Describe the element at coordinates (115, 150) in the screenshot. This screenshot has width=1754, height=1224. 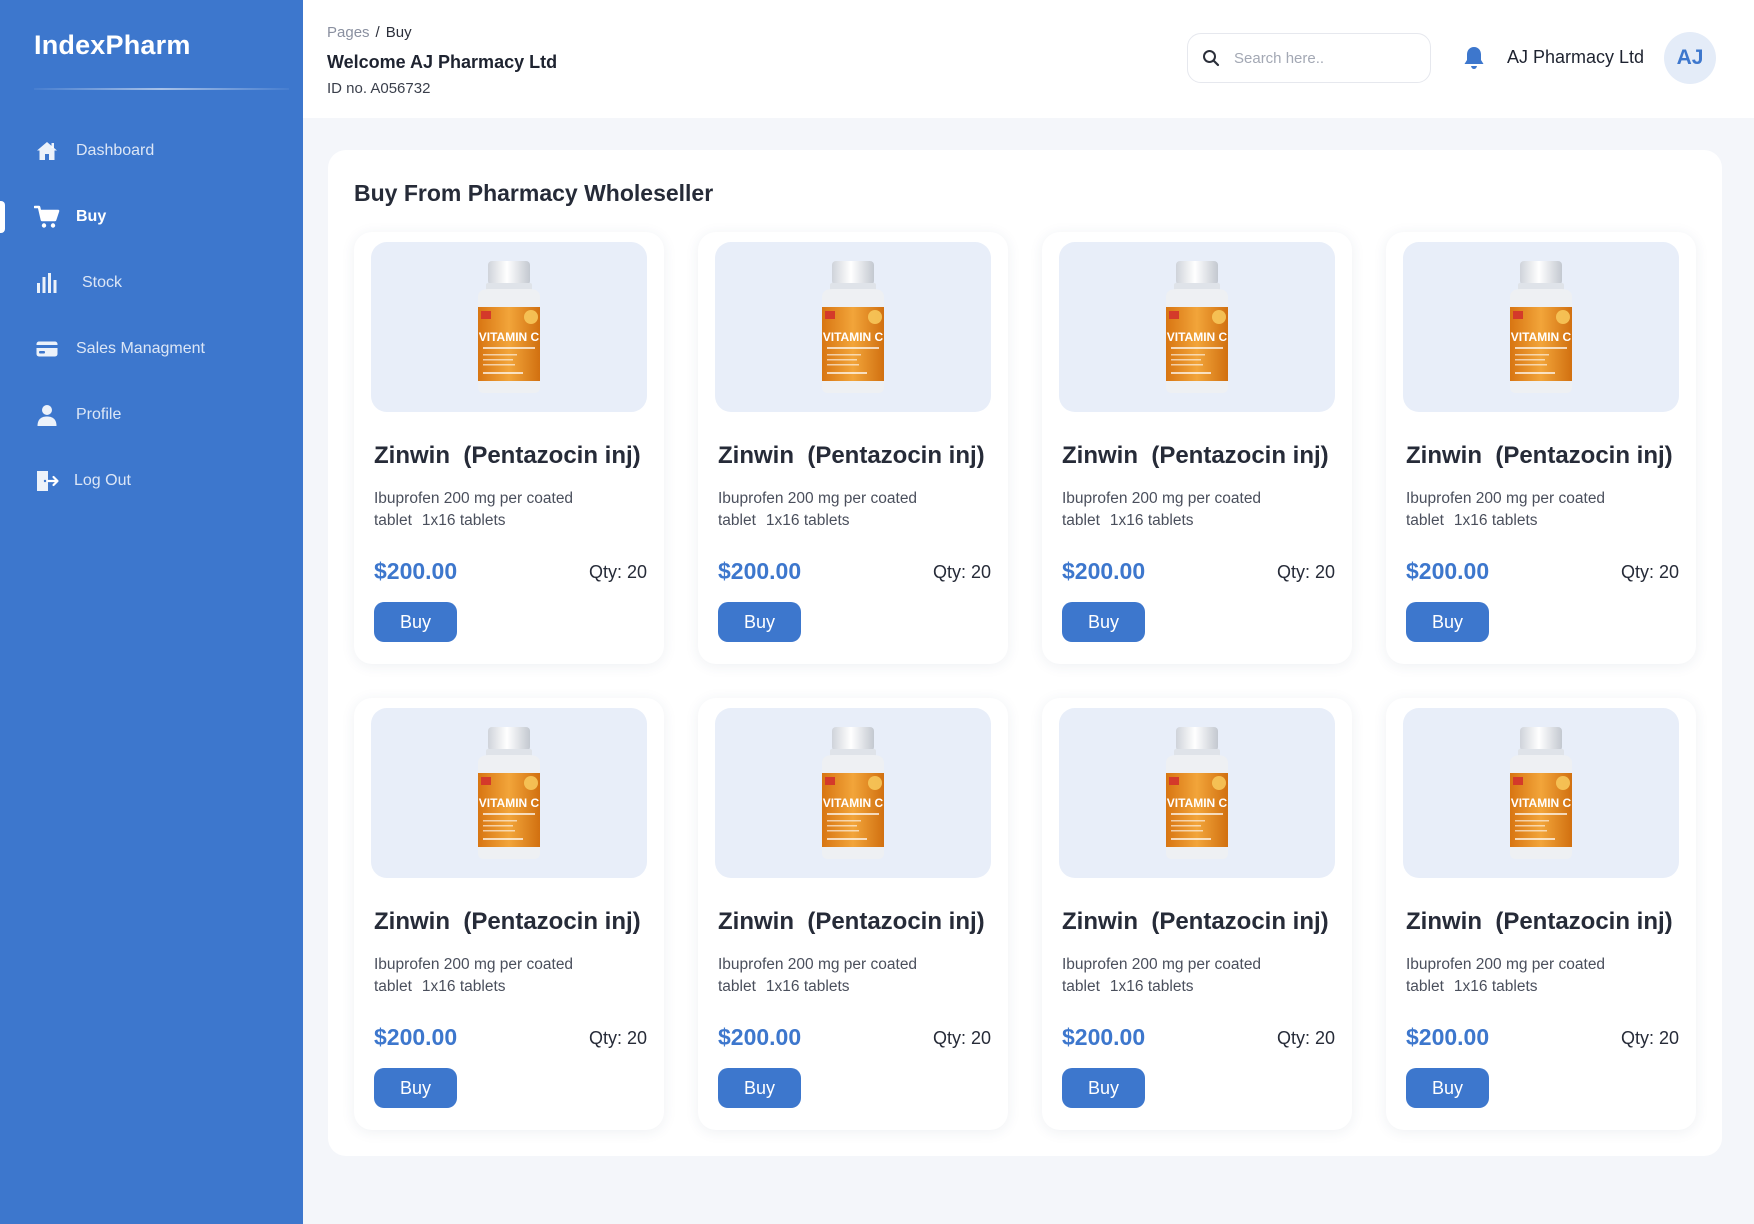
I see `sidebar-item-label: Dashboard` at that location.